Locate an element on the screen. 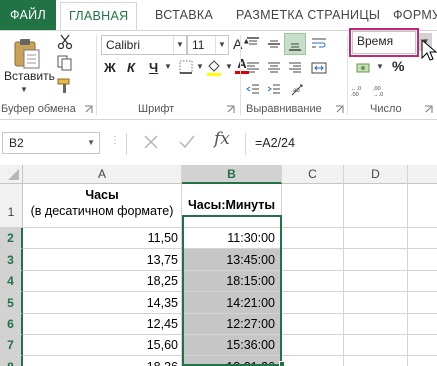  cell-e6 is located at coordinates (422, 324).